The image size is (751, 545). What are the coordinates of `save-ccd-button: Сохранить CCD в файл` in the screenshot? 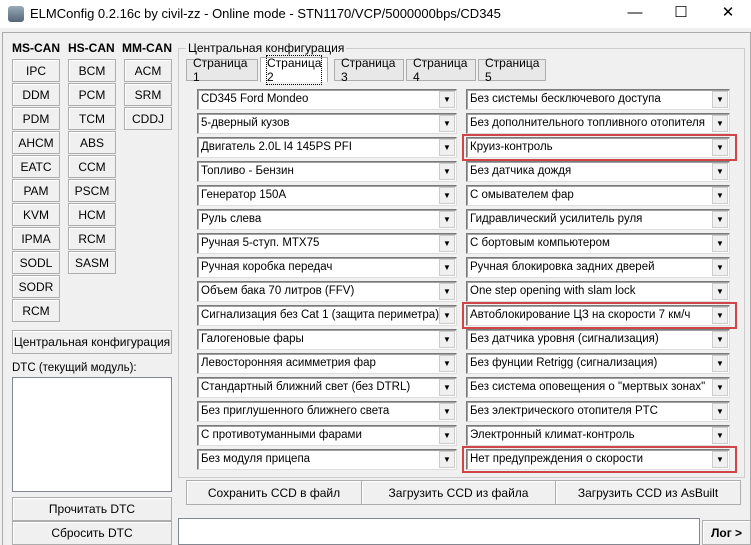 It's located at (274, 492).